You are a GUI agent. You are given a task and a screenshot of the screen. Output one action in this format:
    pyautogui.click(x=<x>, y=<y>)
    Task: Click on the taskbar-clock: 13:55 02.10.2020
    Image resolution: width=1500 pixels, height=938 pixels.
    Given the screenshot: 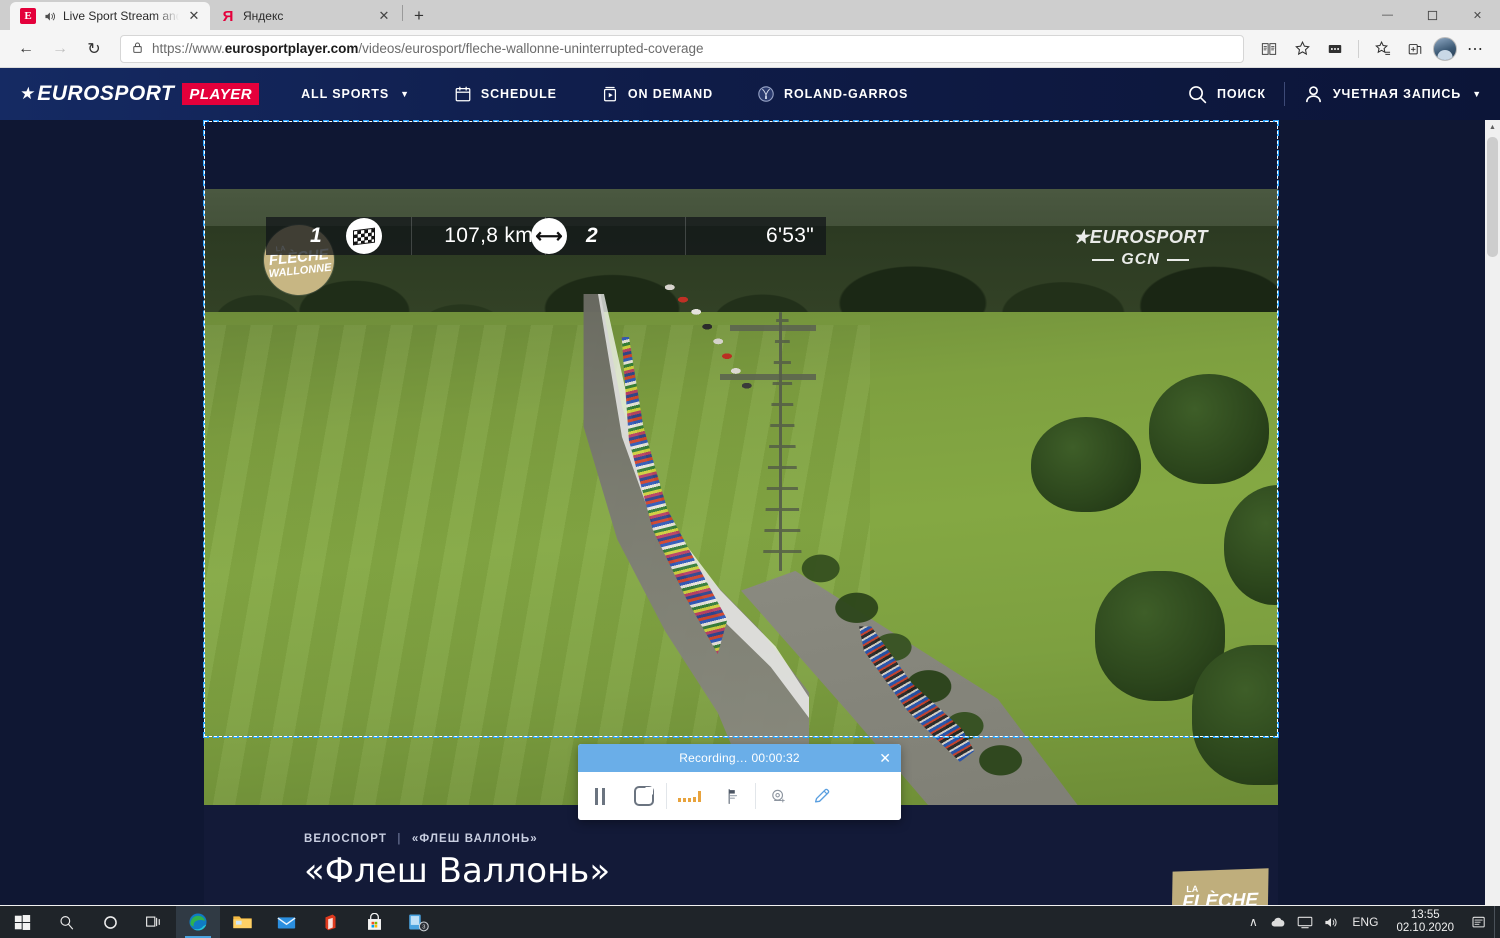 What is the action you would take?
    pyautogui.click(x=1425, y=922)
    